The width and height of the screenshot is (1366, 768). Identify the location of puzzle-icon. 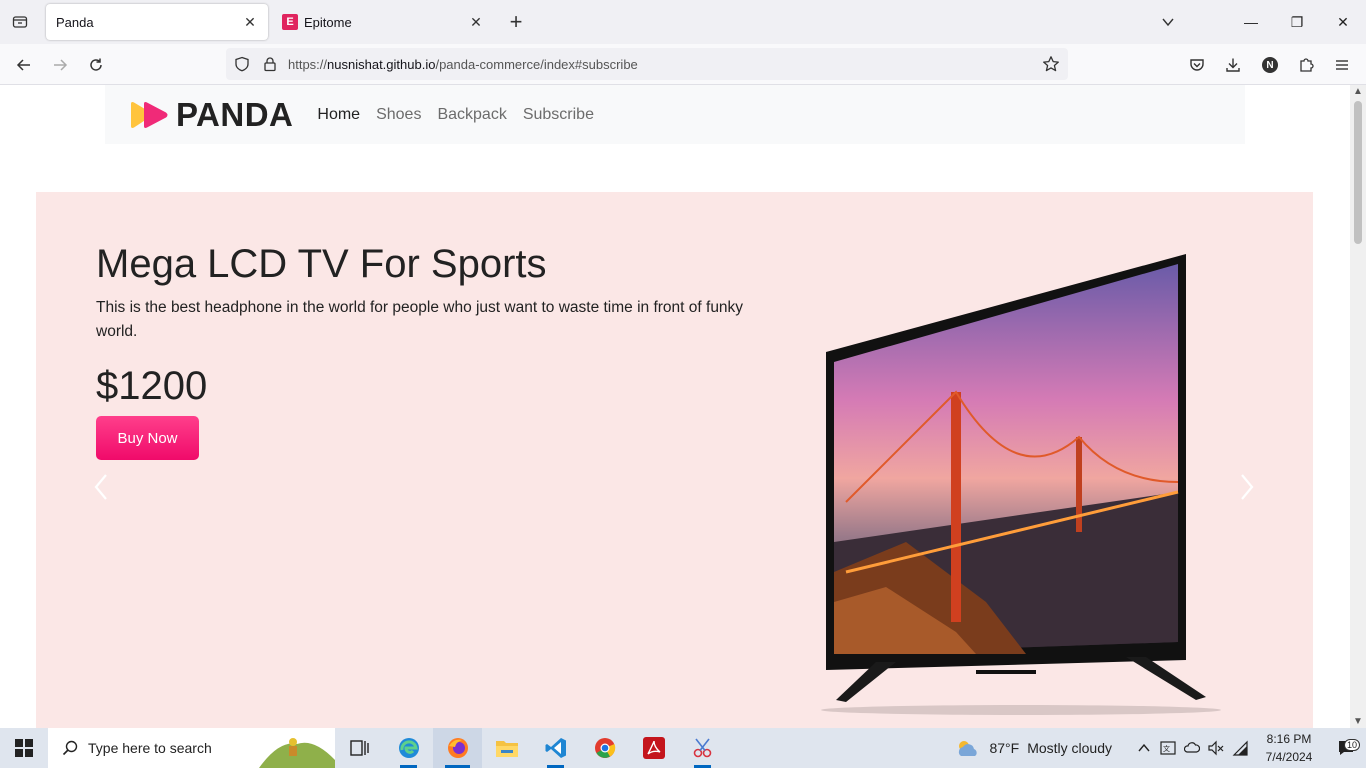
(1307, 65).